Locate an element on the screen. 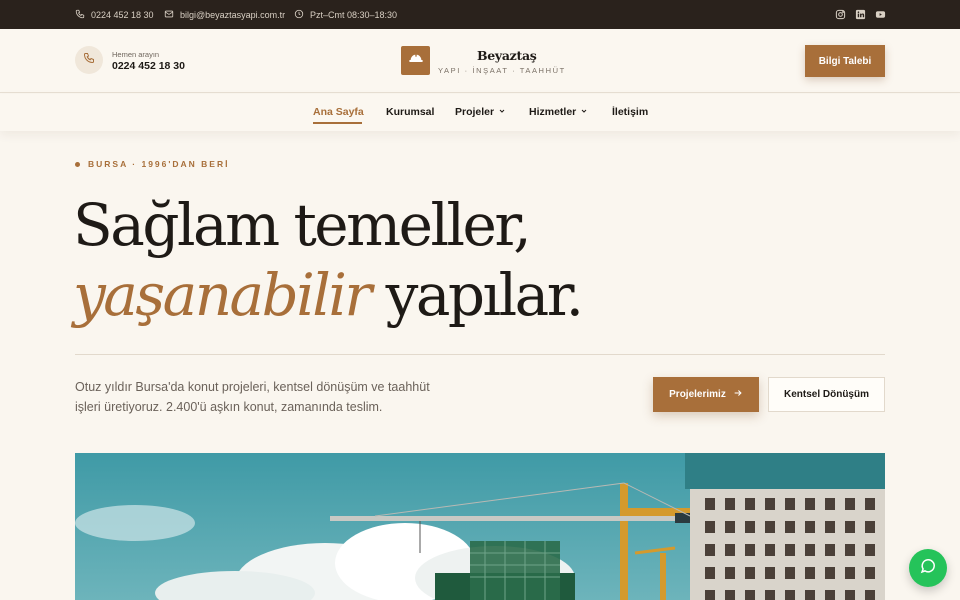 The height and width of the screenshot is (600, 960). clock-icon is located at coordinates (299, 15).